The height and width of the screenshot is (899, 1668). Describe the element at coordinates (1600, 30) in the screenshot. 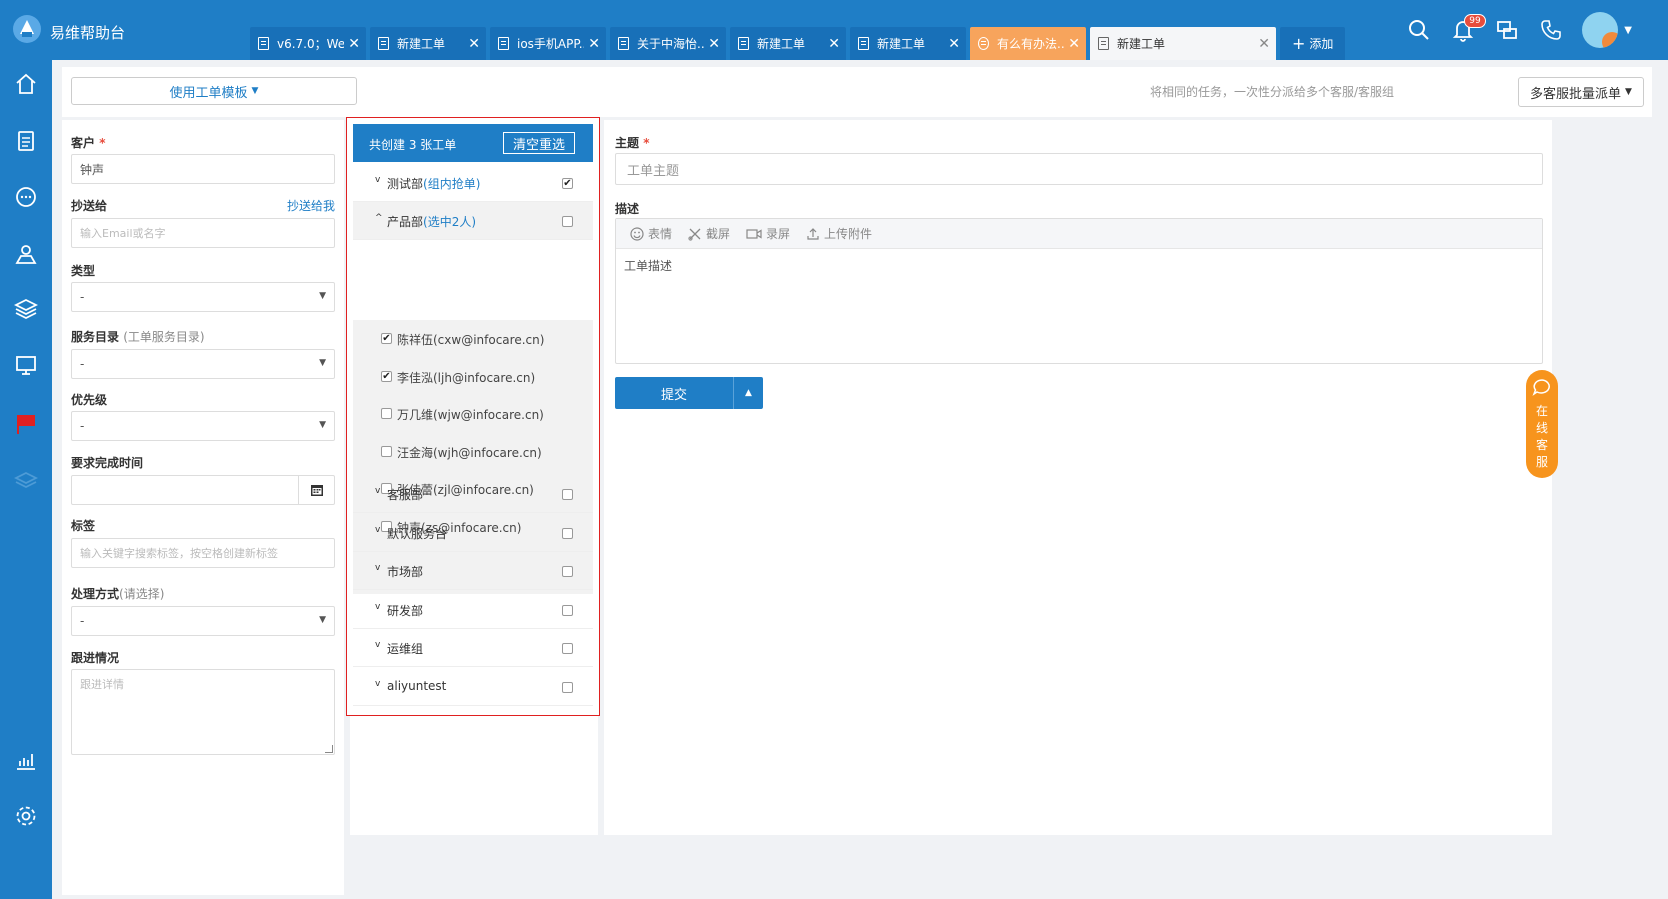

I see `user-avatar` at that location.